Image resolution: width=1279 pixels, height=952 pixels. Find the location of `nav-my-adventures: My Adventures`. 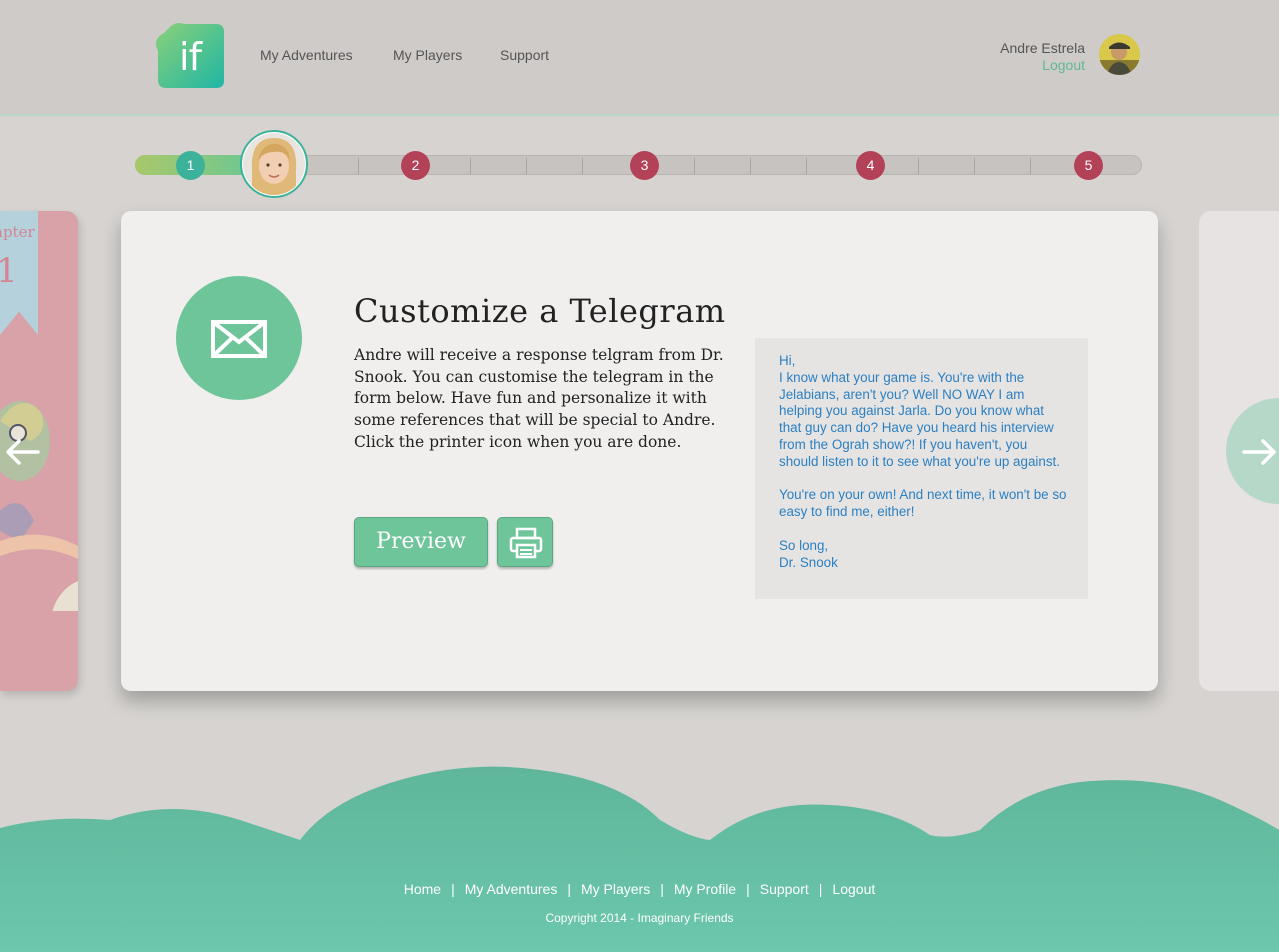

nav-my-adventures: My Adventures is located at coordinates (306, 55).